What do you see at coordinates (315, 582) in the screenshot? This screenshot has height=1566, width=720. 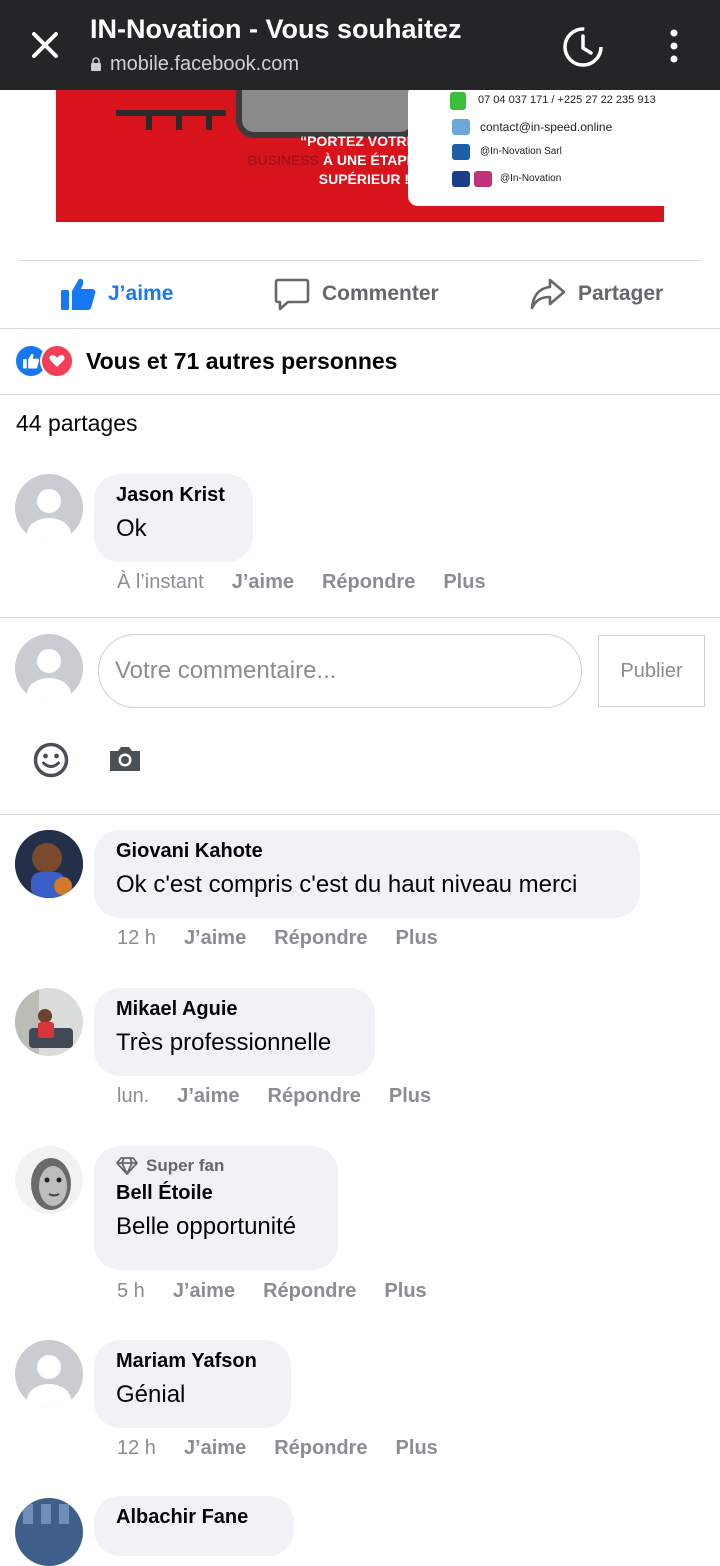 I see `comment-meta: À l’instant J’aime Répondre Plus` at bounding box center [315, 582].